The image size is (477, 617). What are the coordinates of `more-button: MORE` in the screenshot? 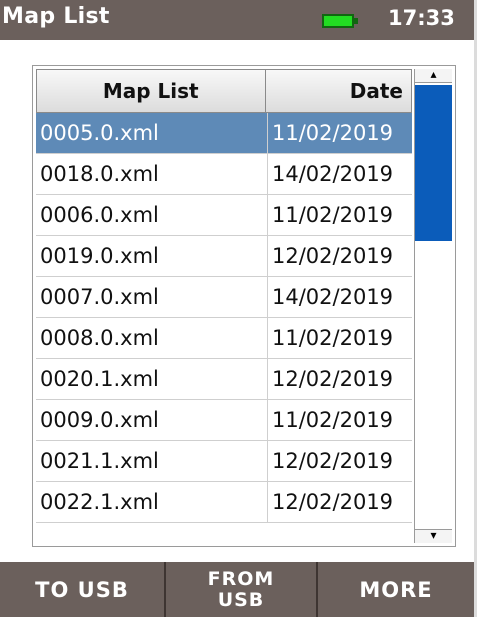 It's located at (396, 589).